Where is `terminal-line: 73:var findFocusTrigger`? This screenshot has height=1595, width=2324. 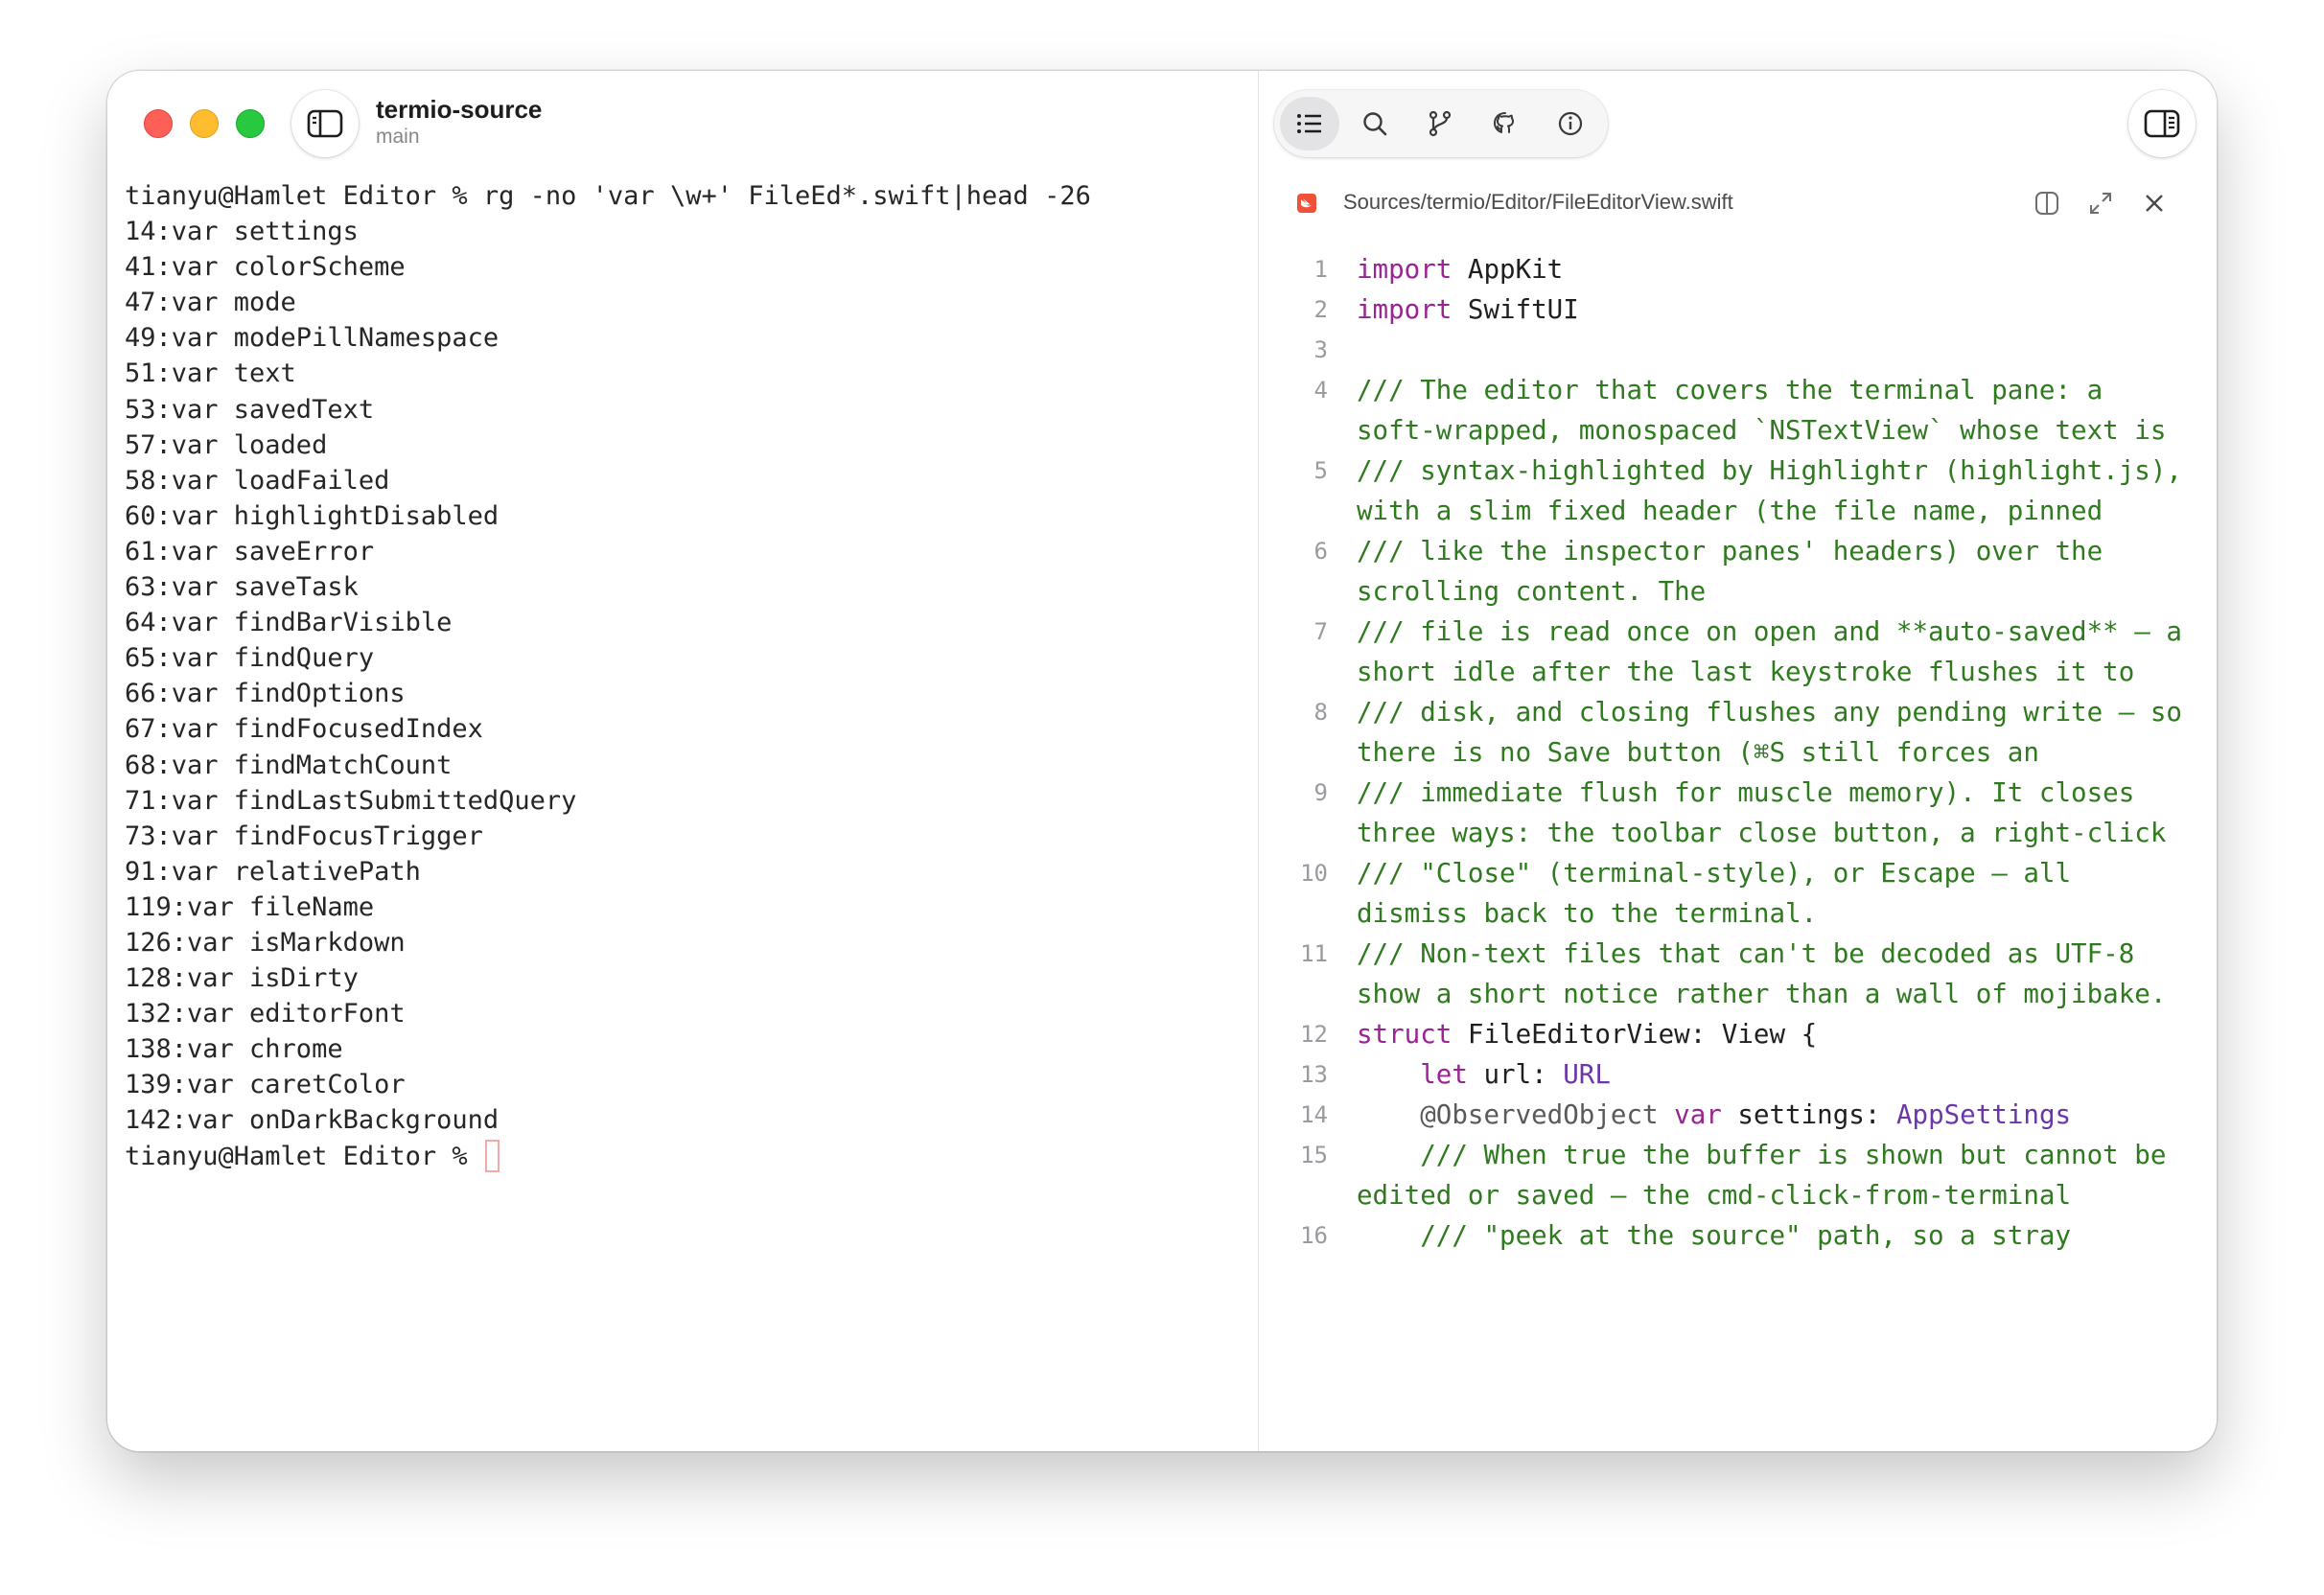 terminal-line: 73:var findFocusTrigger is located at coordinates (304, 836).